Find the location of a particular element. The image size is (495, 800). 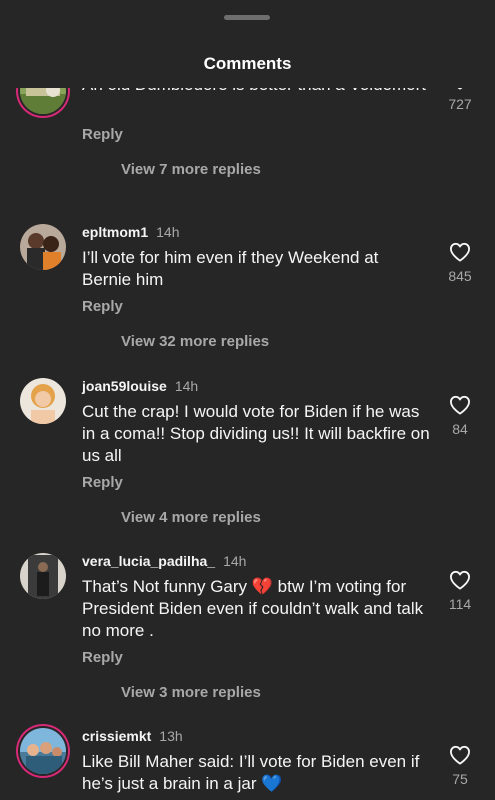

timestamp: 13h is located at coordinates (171, 736).